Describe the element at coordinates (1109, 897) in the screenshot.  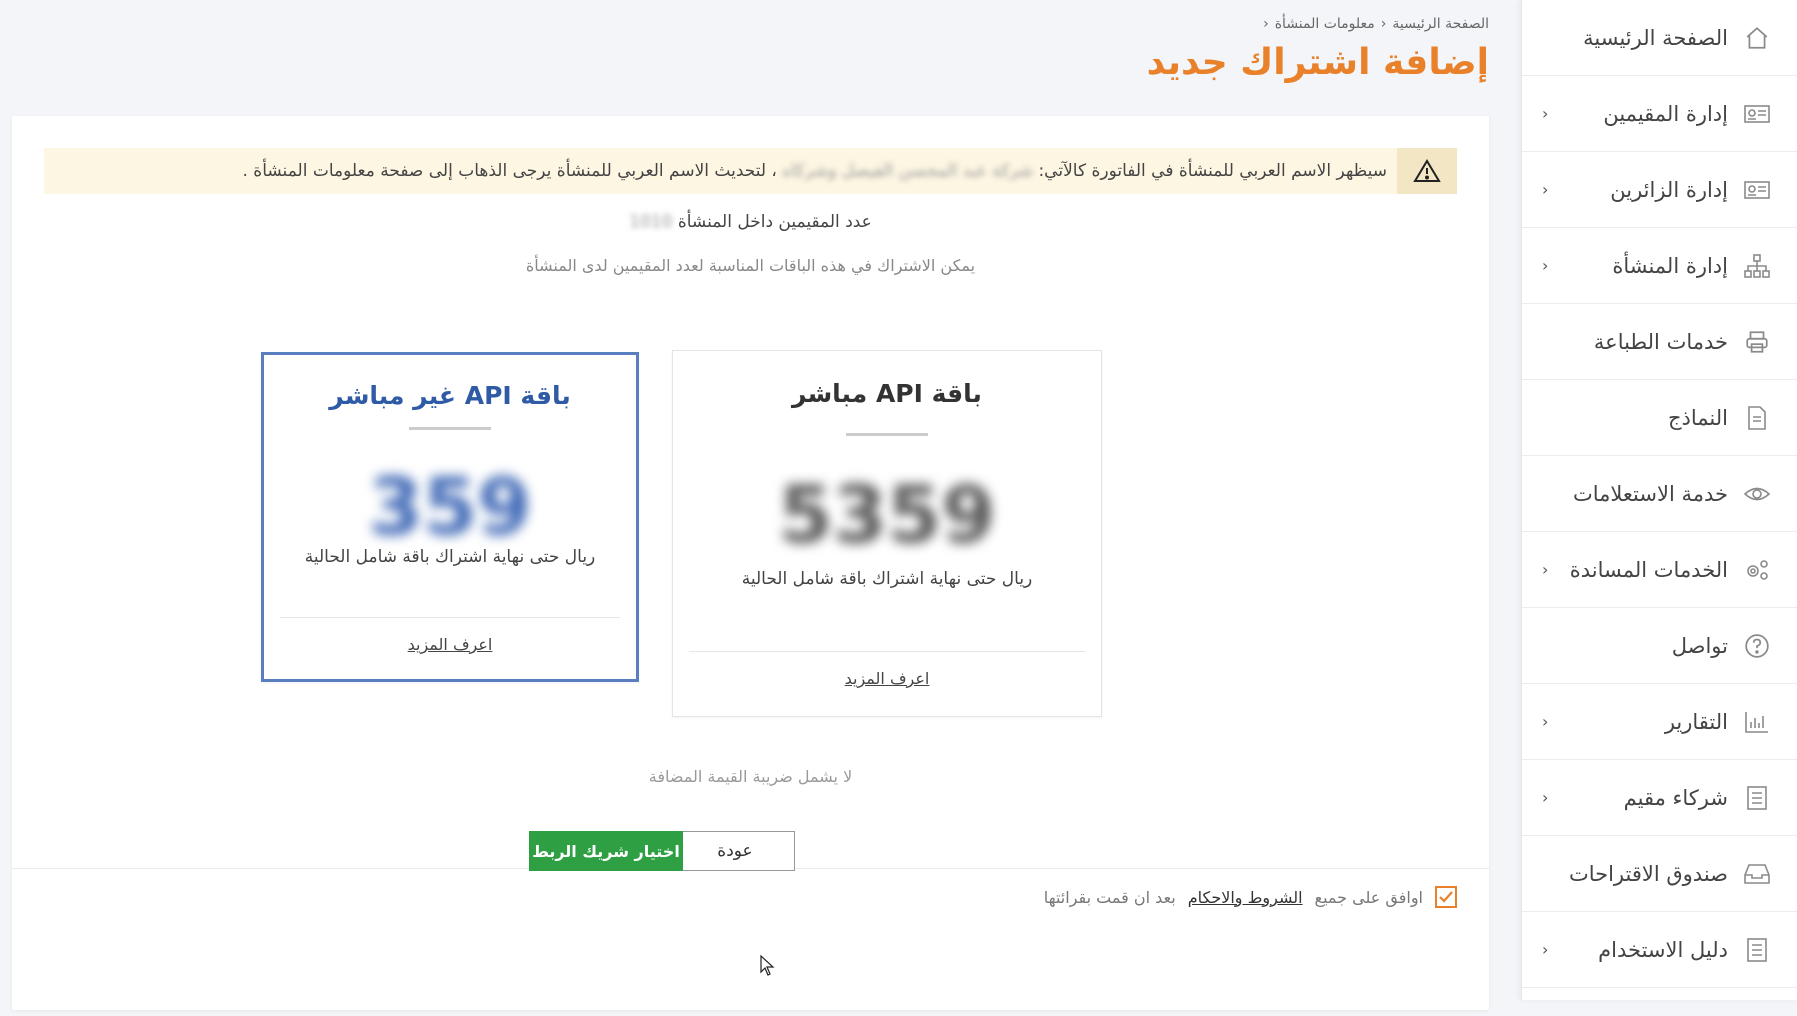
I see `terms-suffix: بعد ان قمت بقرائتها` at that location.